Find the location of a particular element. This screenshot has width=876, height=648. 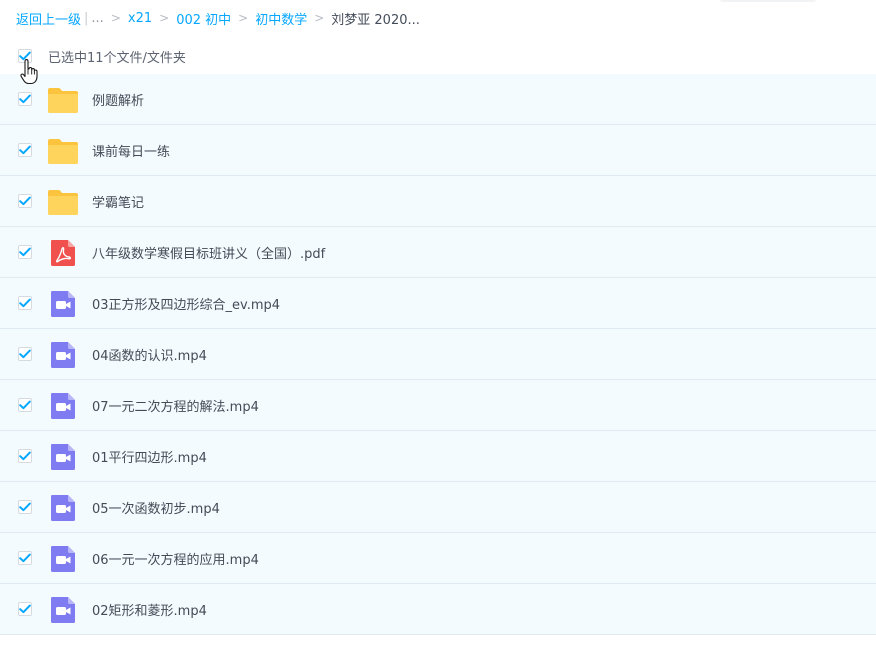

file-row: 课前每日一练 is located at coordinates (438, 150).